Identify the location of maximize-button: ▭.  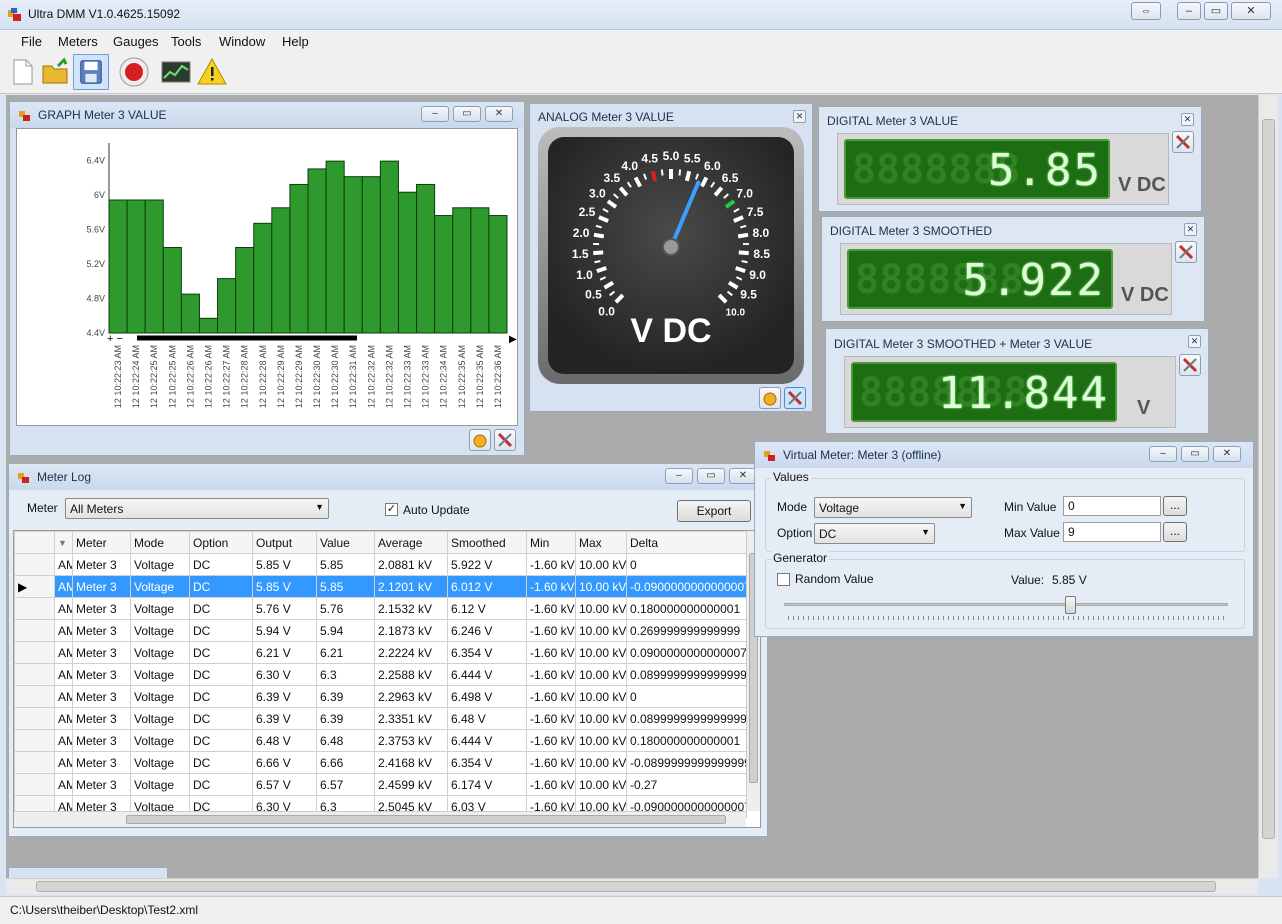
(1195, 454).